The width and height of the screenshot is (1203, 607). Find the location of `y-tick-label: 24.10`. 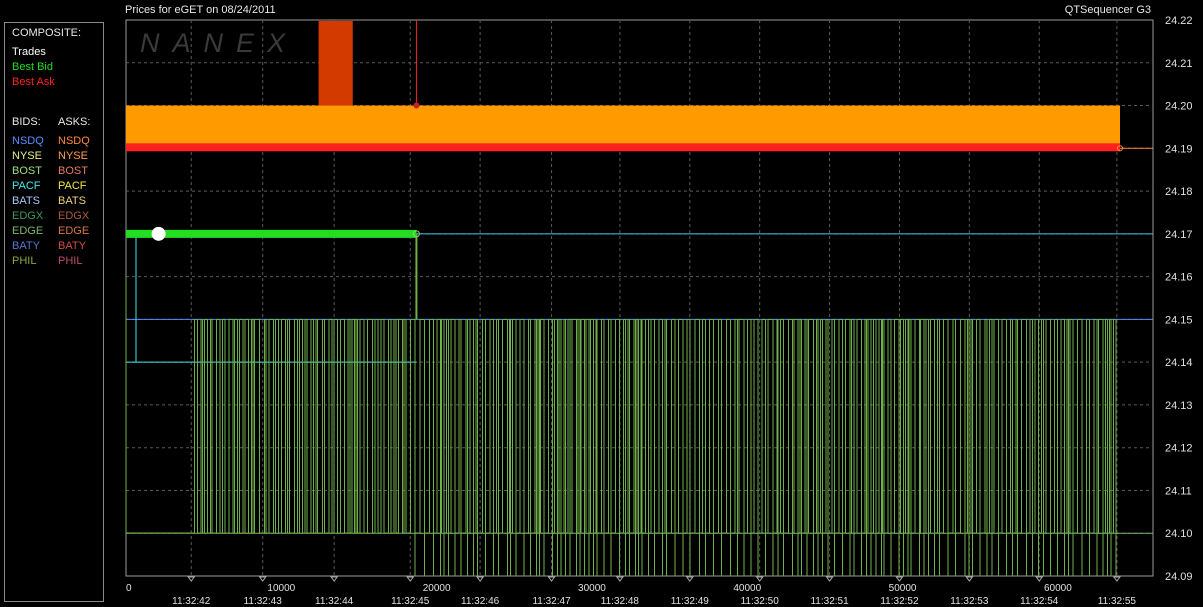

y-tick-label: 24.10 is located at coordinates (1179, 534).